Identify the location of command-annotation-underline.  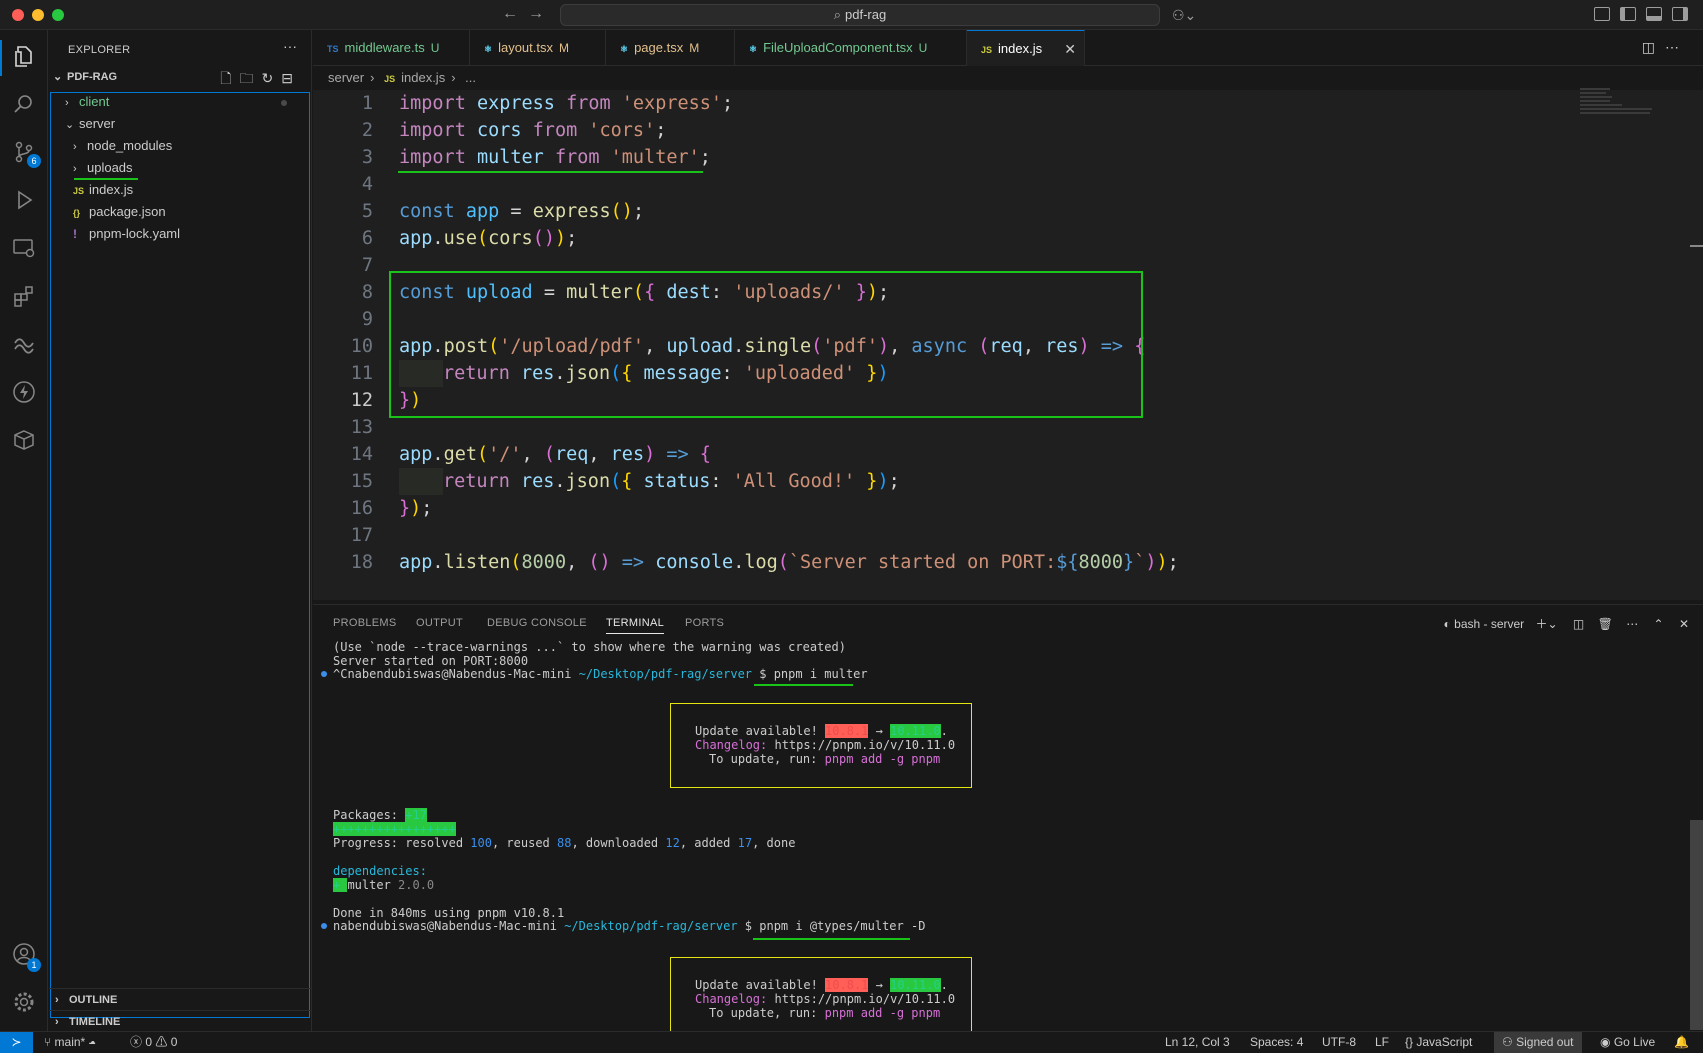
(803, 685).